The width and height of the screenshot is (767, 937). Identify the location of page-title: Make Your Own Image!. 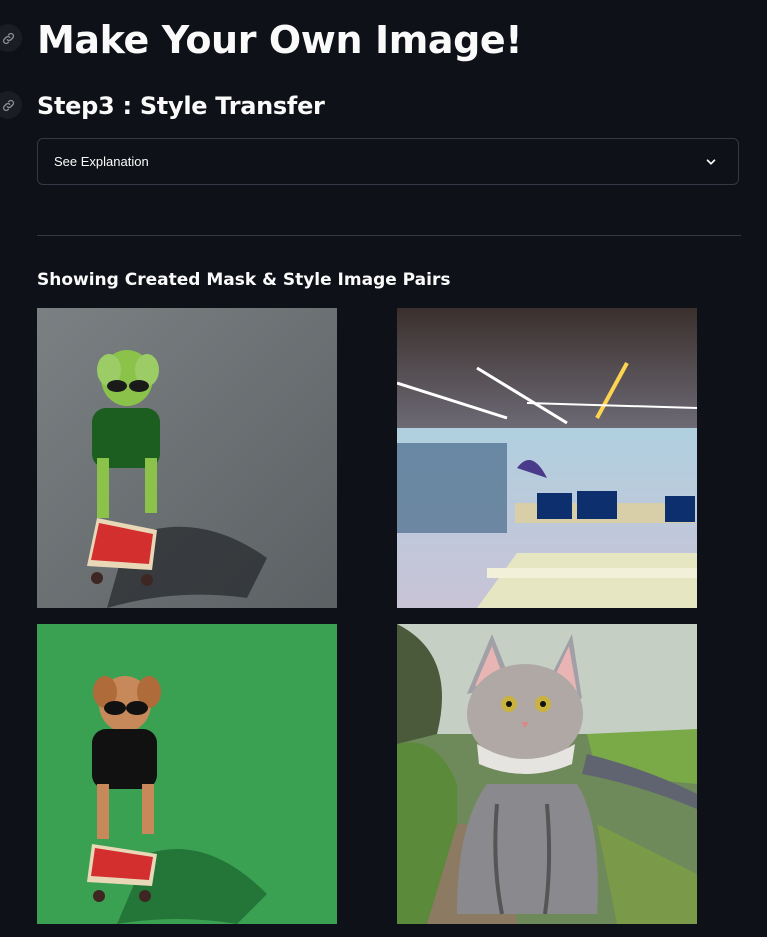
(280, 40).